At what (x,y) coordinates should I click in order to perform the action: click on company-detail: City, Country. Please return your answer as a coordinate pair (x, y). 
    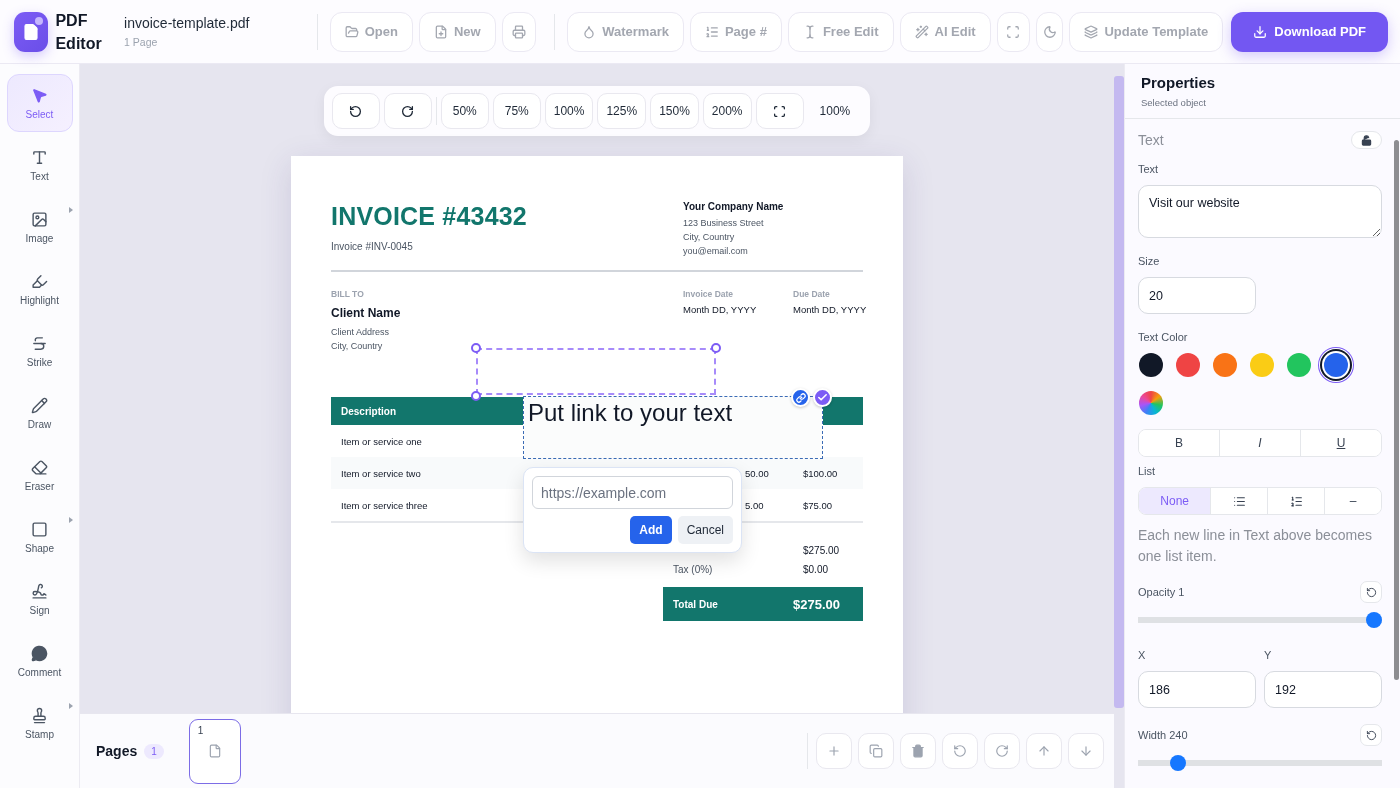
    Looking at the image, I should click on (709, 237).